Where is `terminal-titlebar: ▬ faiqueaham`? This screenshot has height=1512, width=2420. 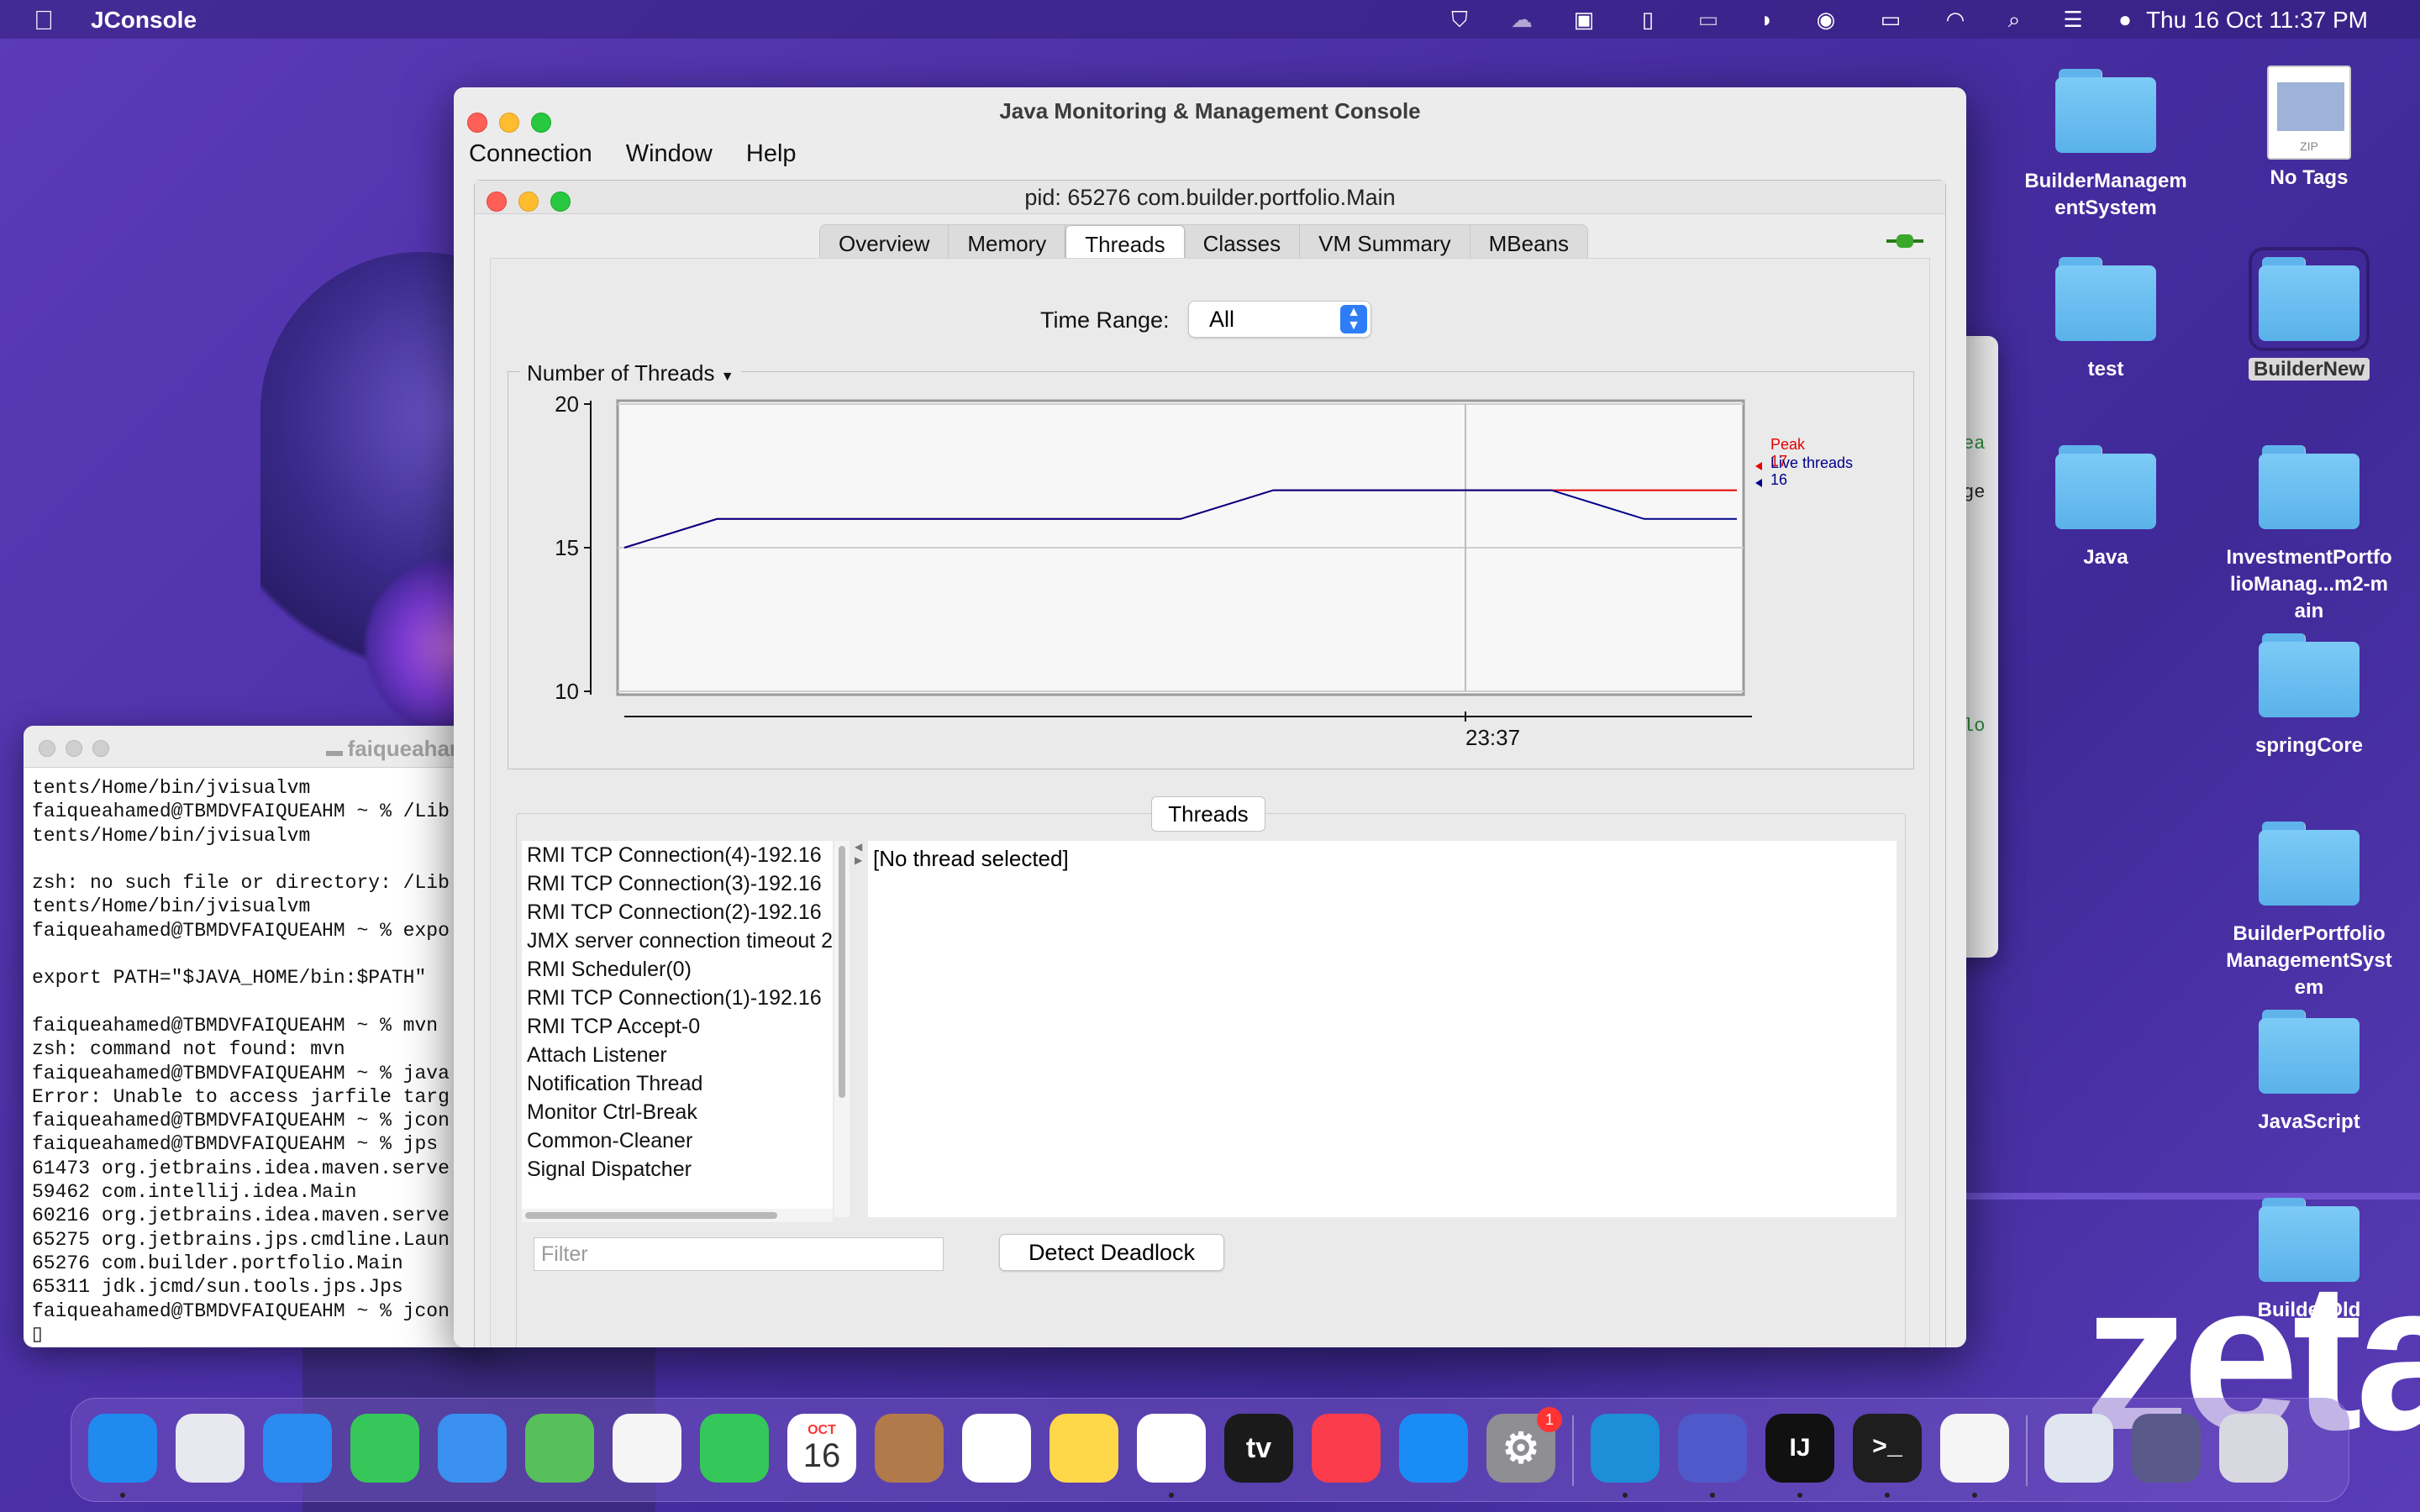
terminal-titlebar: ▬ faiqueaham is located at coordinates (259, 747).